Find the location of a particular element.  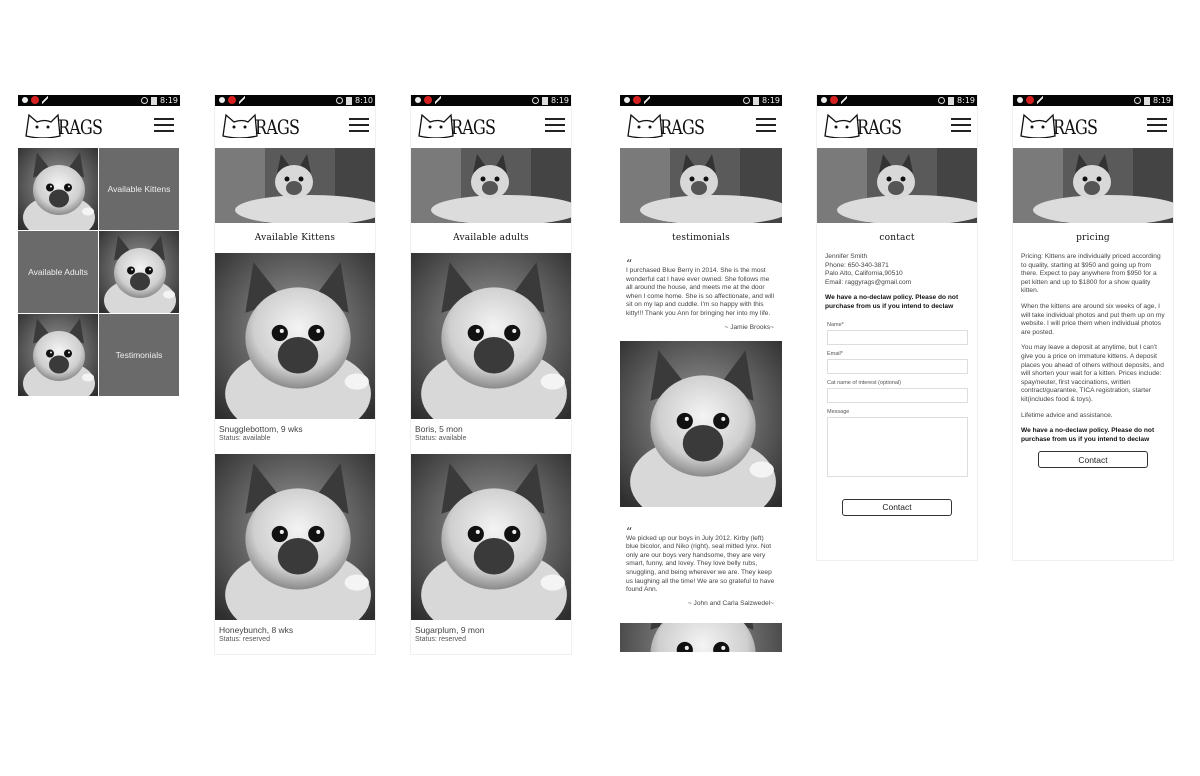

kitten-name: Honeybunch, 8 wks is located at coordinates (256, 630).